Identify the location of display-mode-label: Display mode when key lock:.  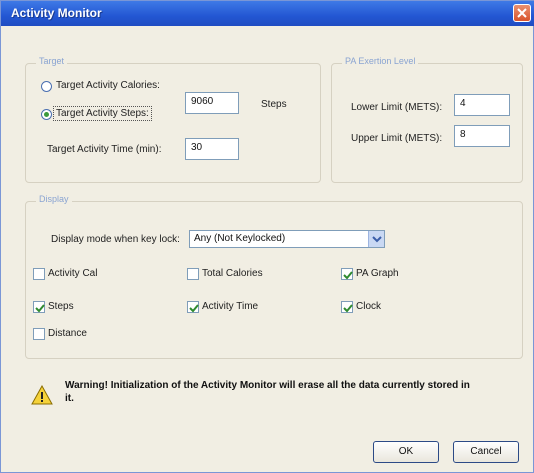
(115, 239).